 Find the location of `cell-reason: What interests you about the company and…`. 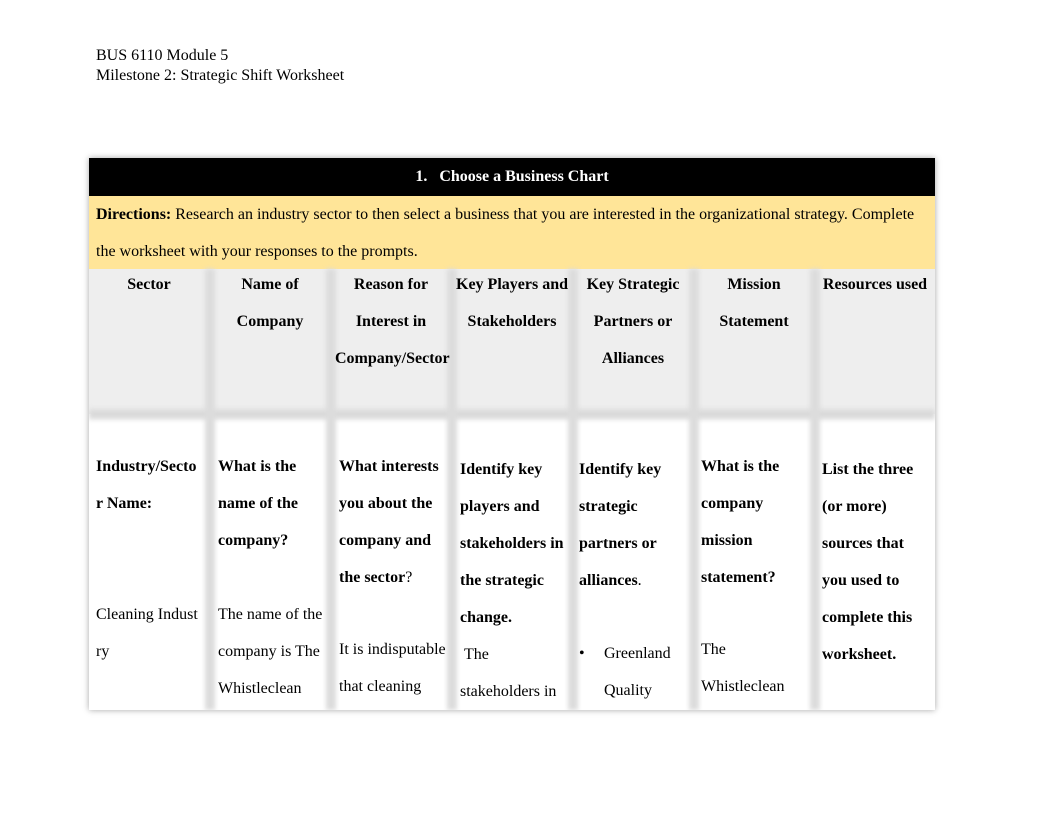

cell-reason: What interests you about the company and… is located at coordinates (395, 576).